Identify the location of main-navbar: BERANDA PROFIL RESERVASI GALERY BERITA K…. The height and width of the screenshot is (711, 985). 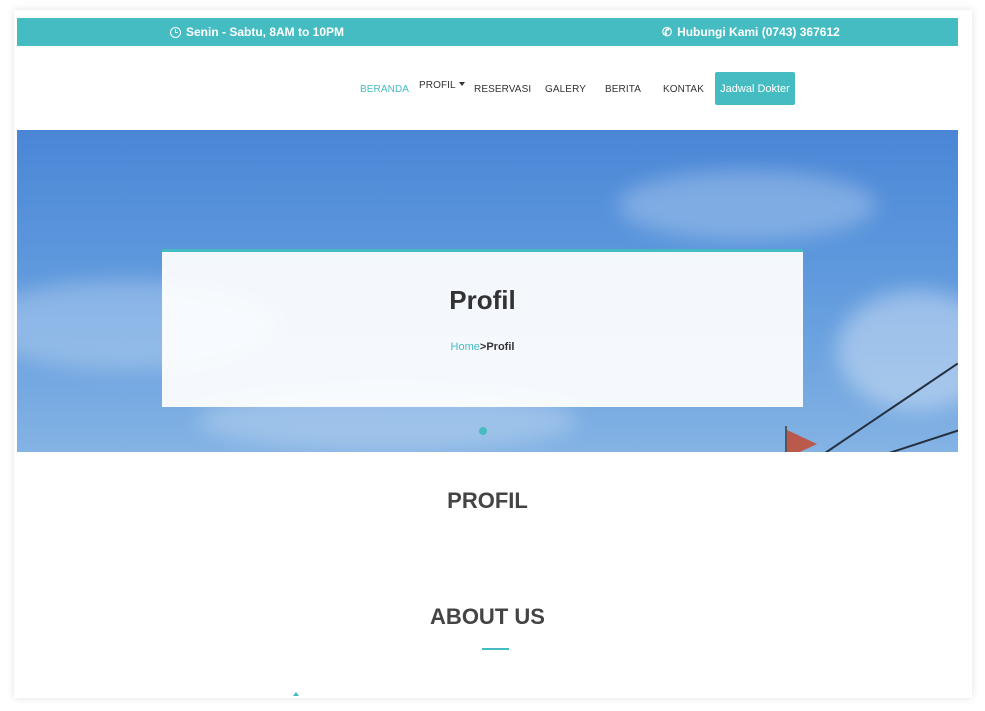
(487, 88).